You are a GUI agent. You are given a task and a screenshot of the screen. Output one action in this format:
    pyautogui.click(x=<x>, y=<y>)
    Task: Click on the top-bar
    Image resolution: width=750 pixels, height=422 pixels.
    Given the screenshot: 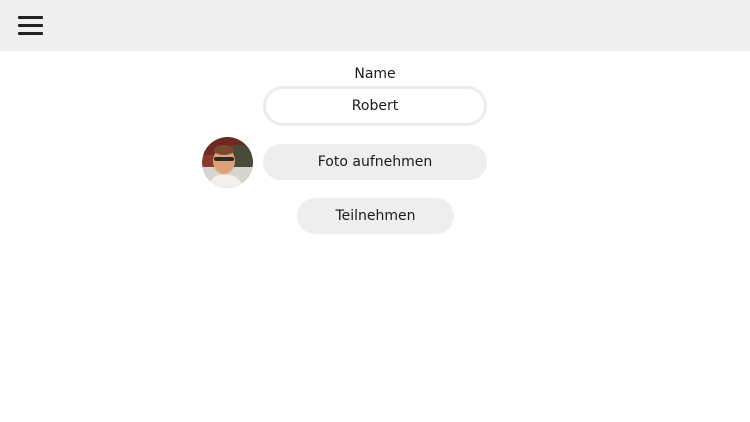 What is the action you would take?
    pyautogui.click(x=375, y=25)
    